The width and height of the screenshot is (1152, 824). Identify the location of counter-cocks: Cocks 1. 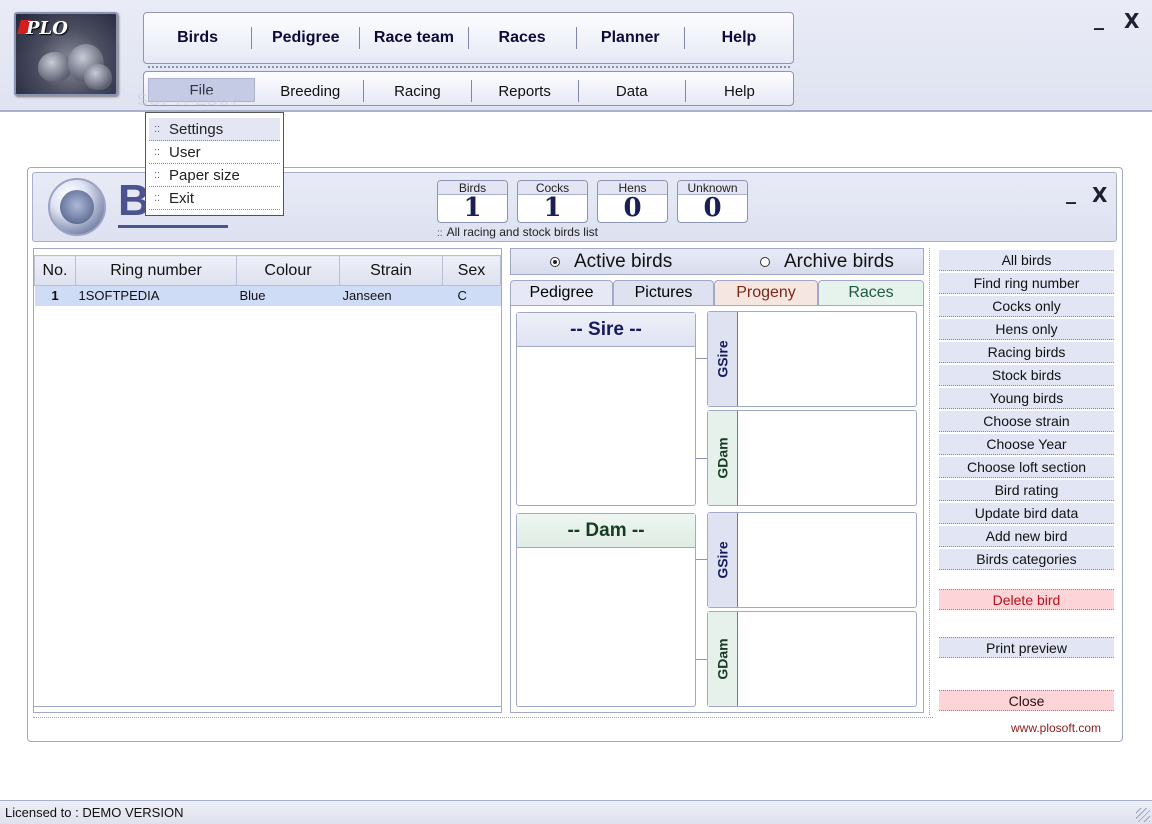
(552, 201).